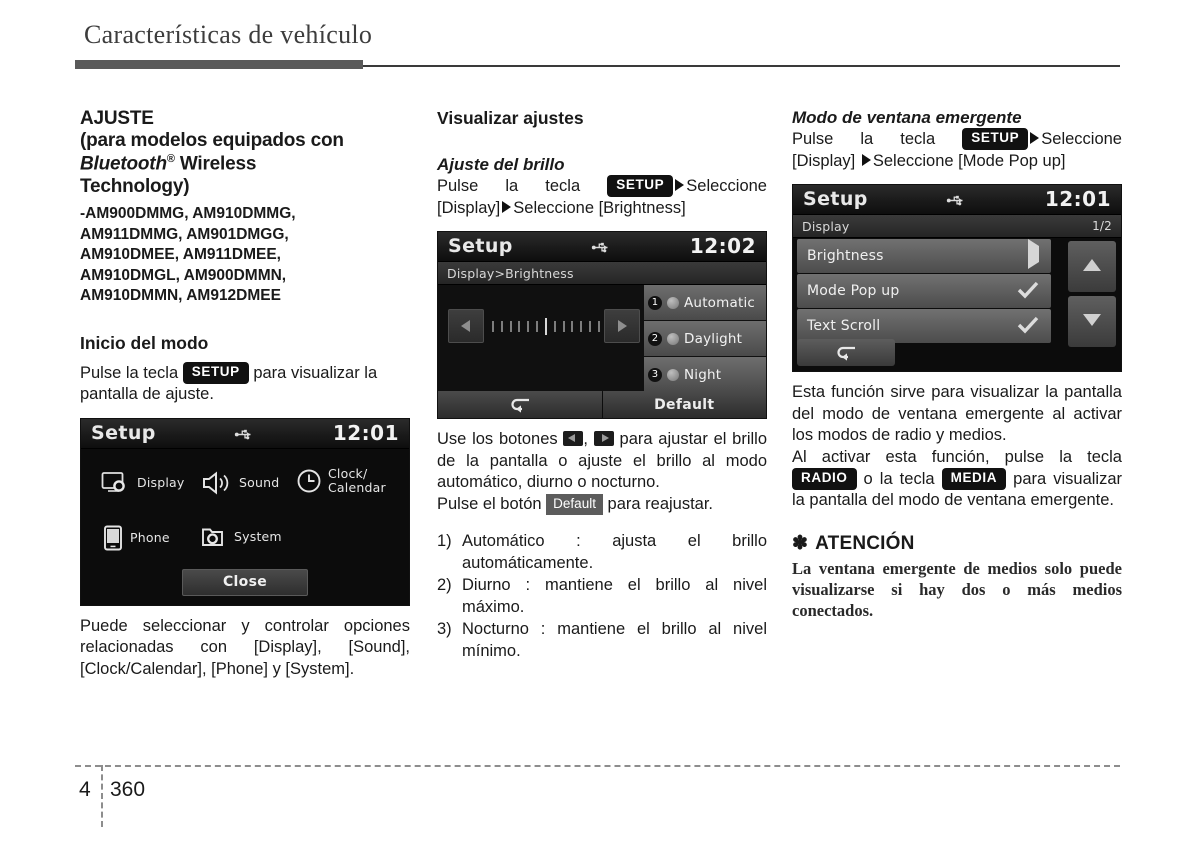 The width and height of the screenshot is (1200, 845). I want to click on option-automatic-label: Automatic, so click(720, 302).